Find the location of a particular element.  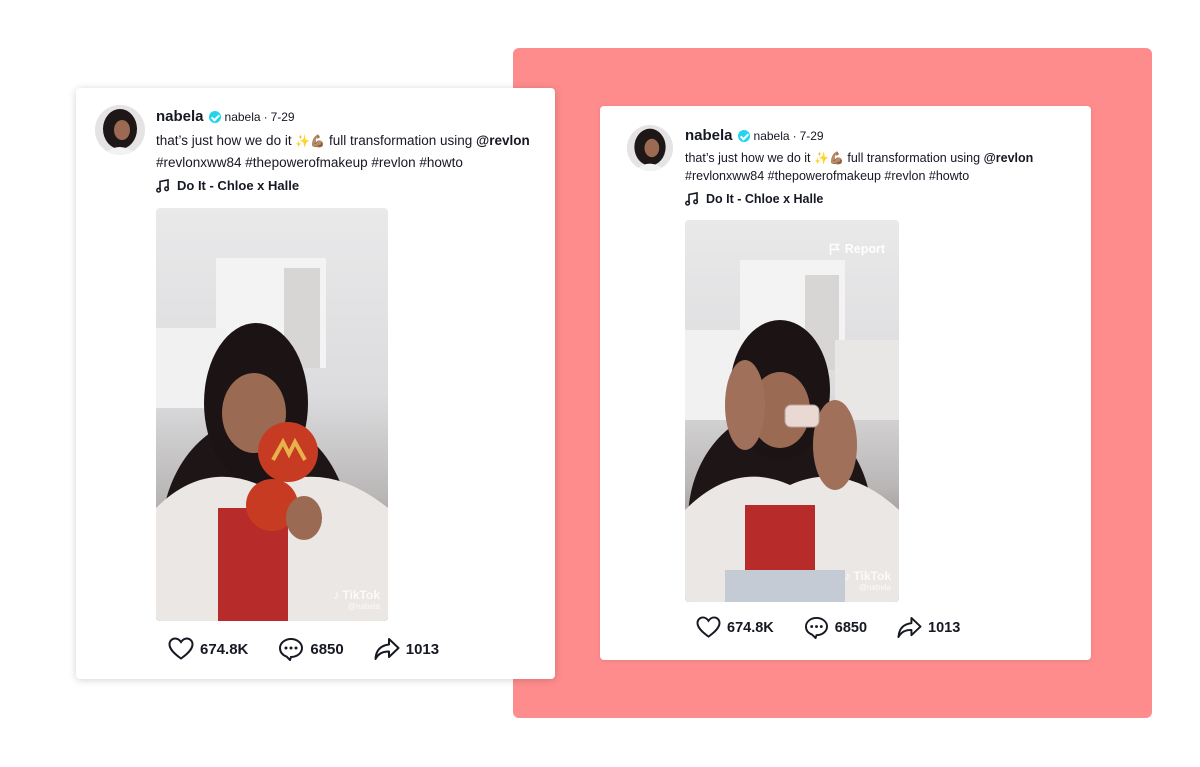

report-button: Report is located at coordinates (857, 249).